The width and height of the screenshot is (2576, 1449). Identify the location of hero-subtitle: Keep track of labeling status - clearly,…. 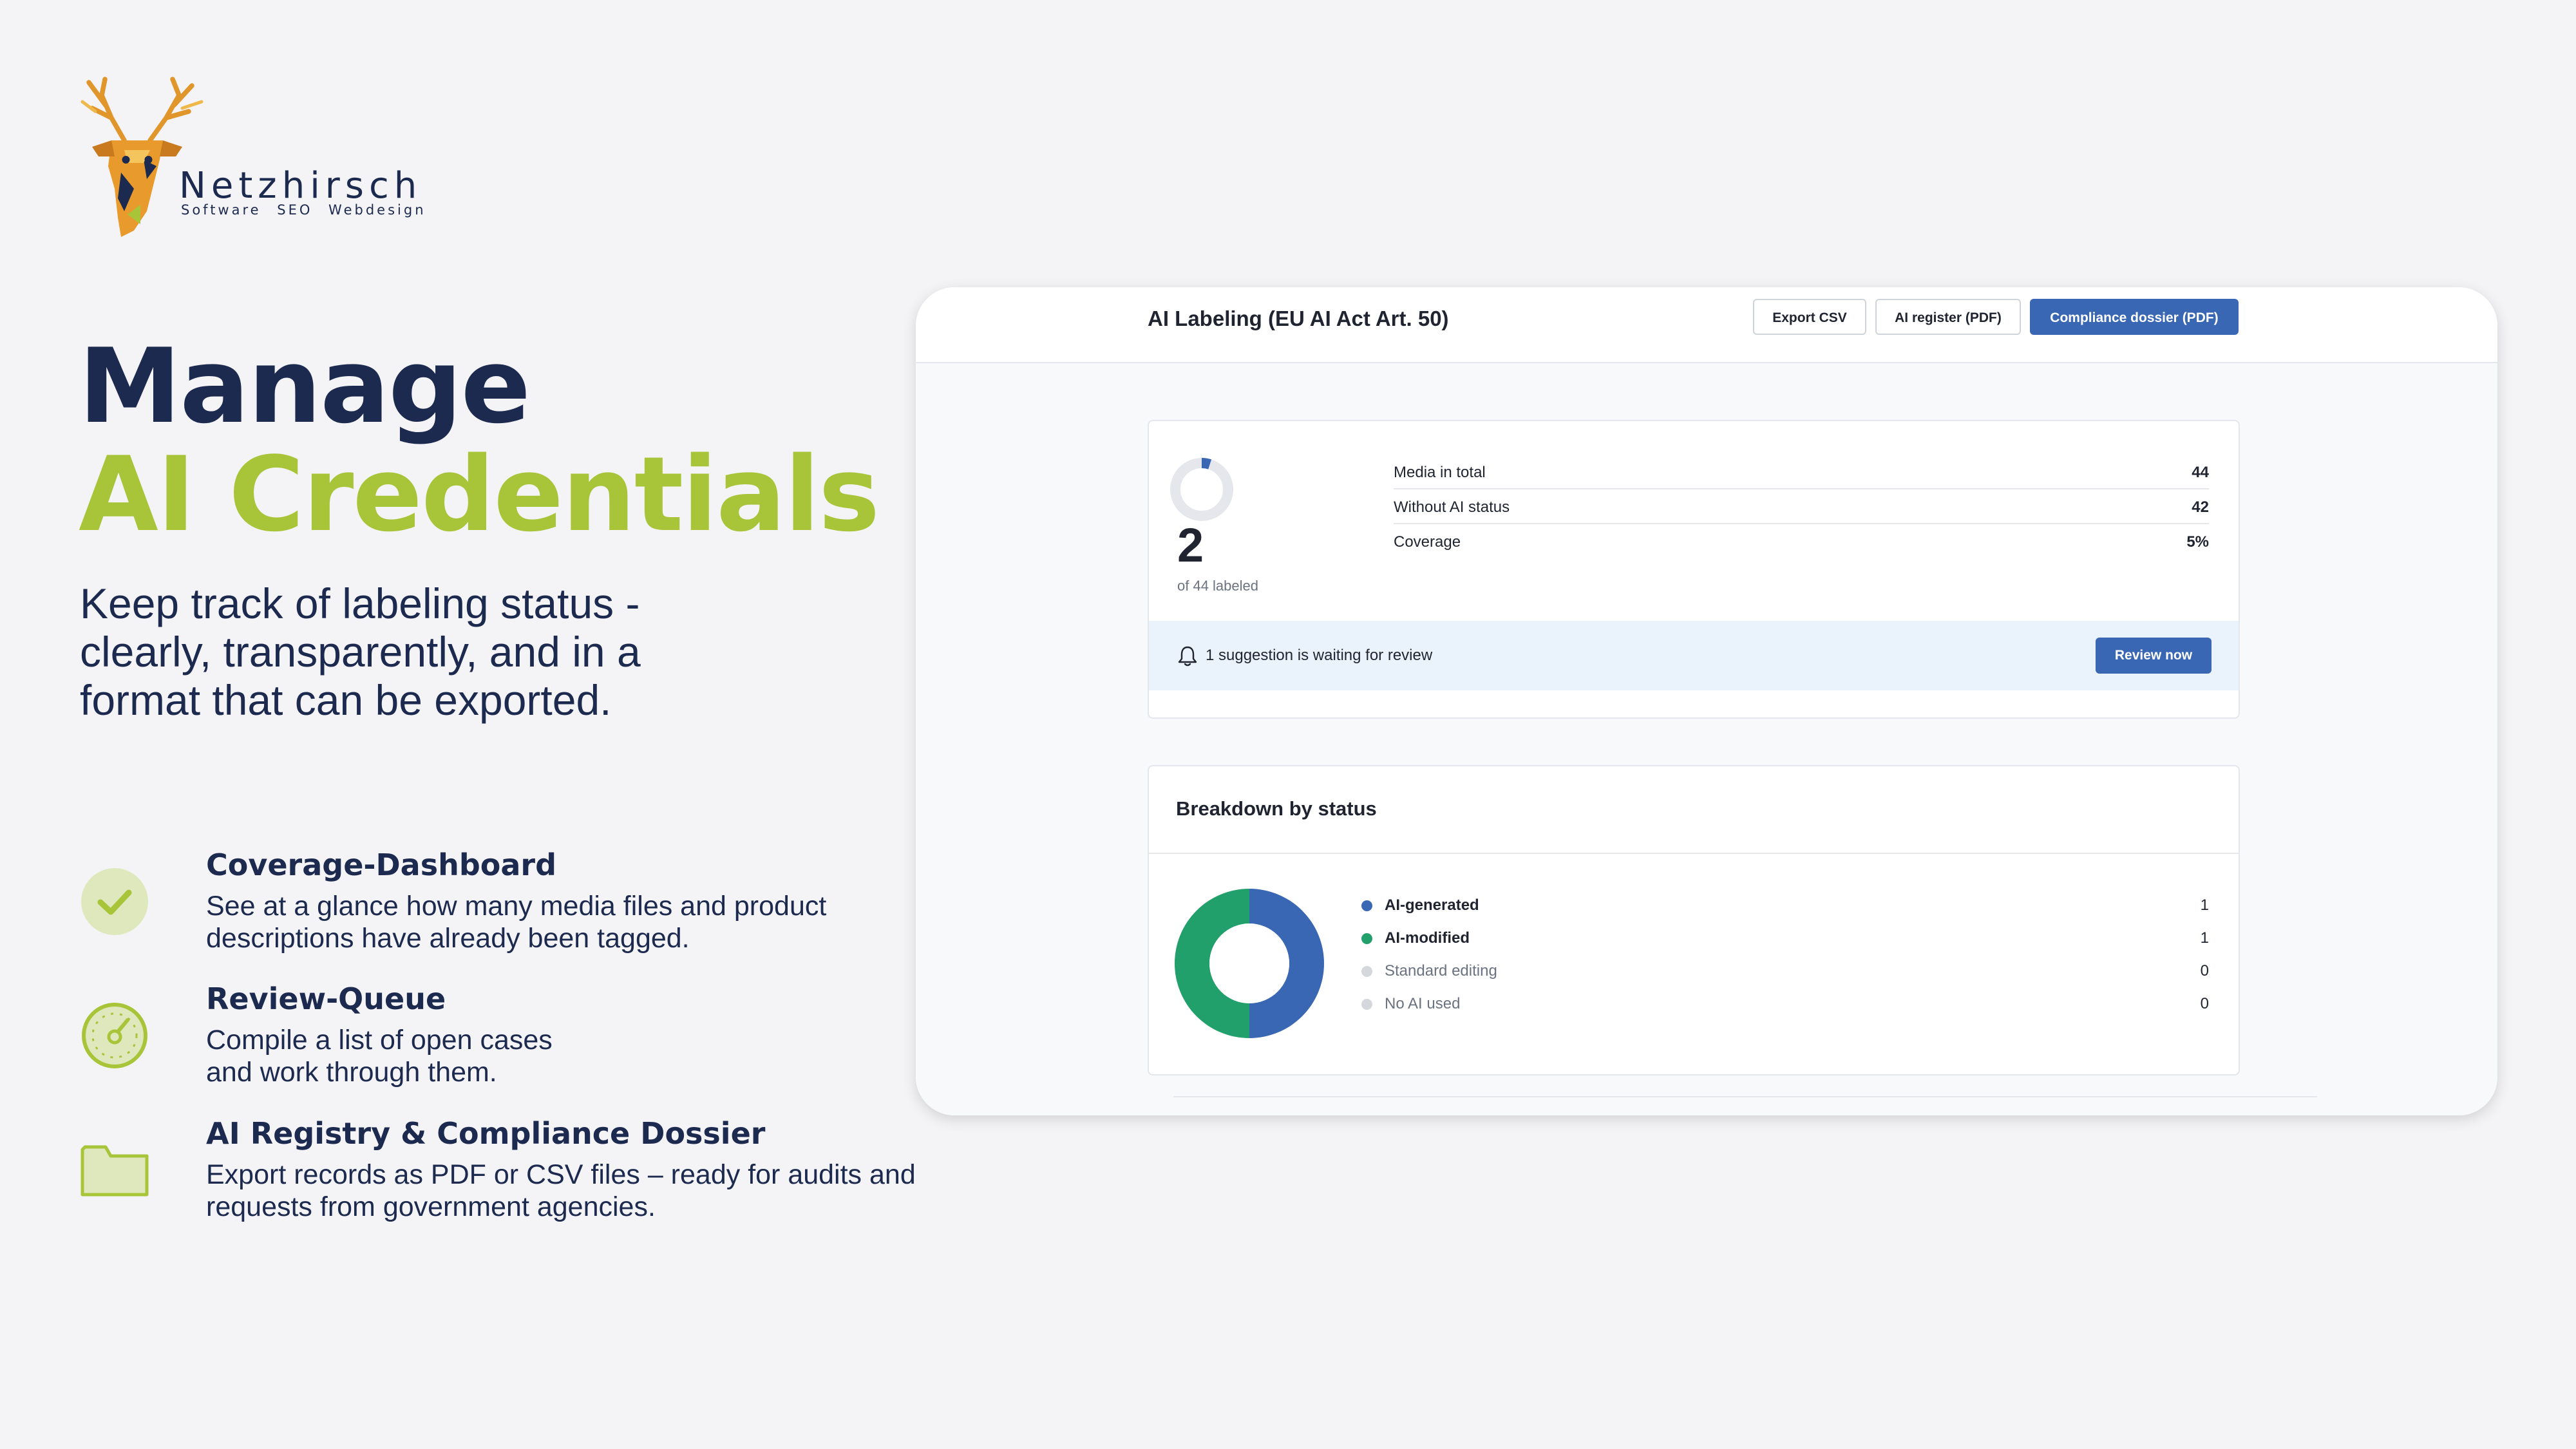
(361, 652).